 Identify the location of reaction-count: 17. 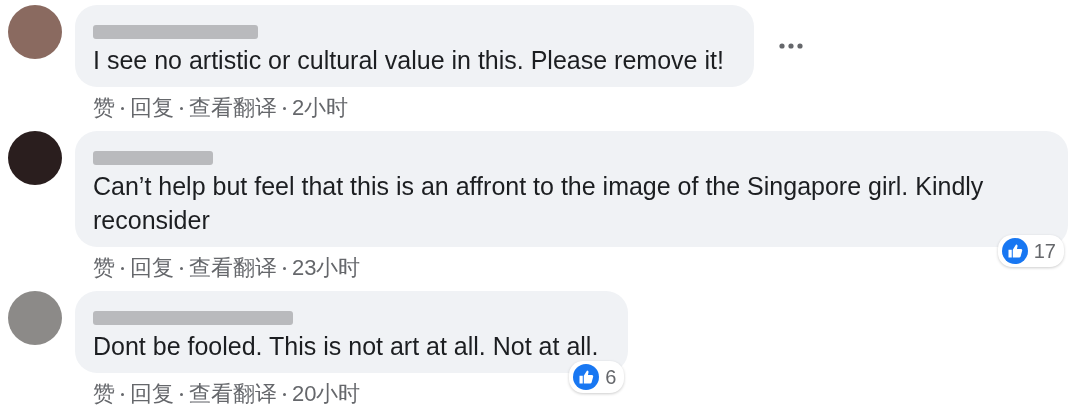
(1044, 251).